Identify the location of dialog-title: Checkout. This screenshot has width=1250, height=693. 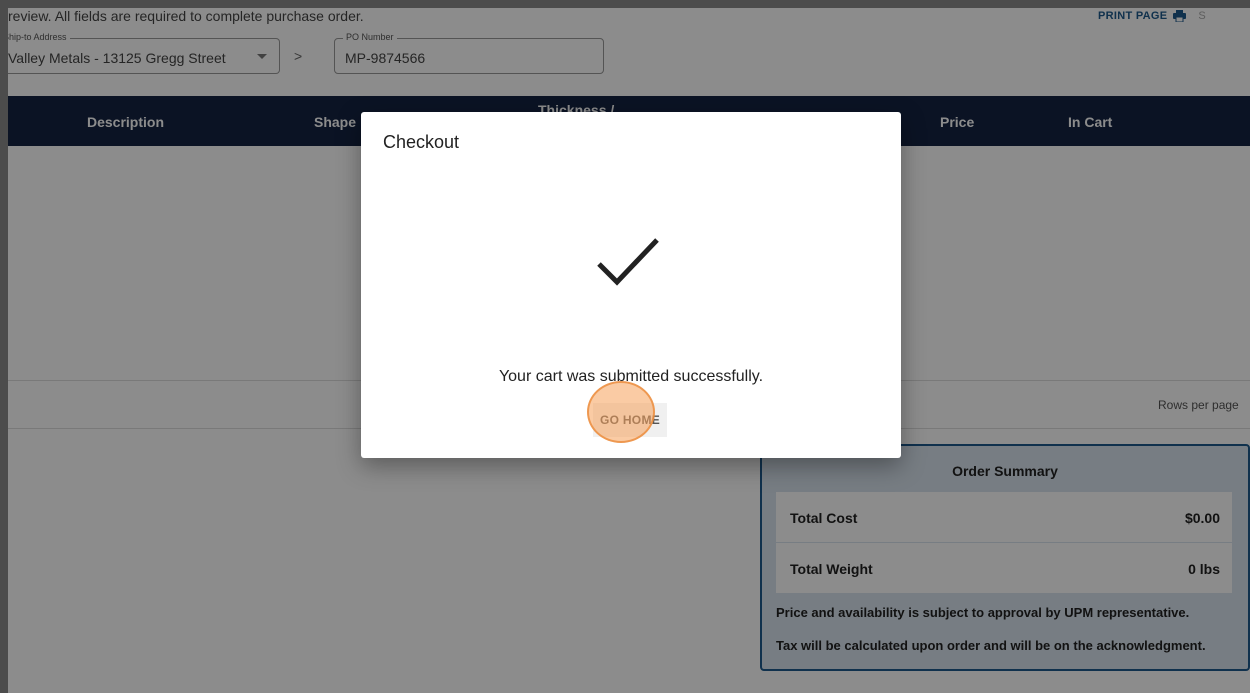
(421, 142).